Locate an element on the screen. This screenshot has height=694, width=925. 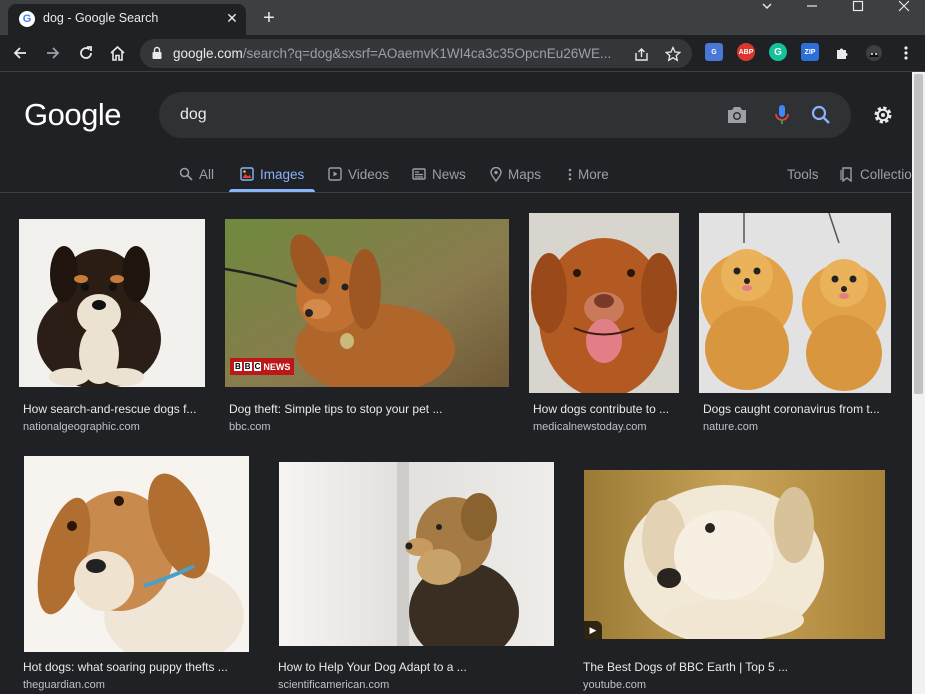
back-arrow-icon is located at coordinates (19, 53).